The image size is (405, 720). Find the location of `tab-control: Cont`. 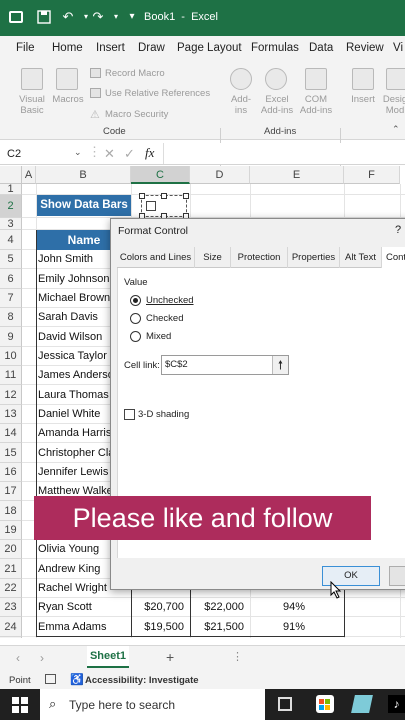

tab-control: Cont is located at coordinates (393, 257).